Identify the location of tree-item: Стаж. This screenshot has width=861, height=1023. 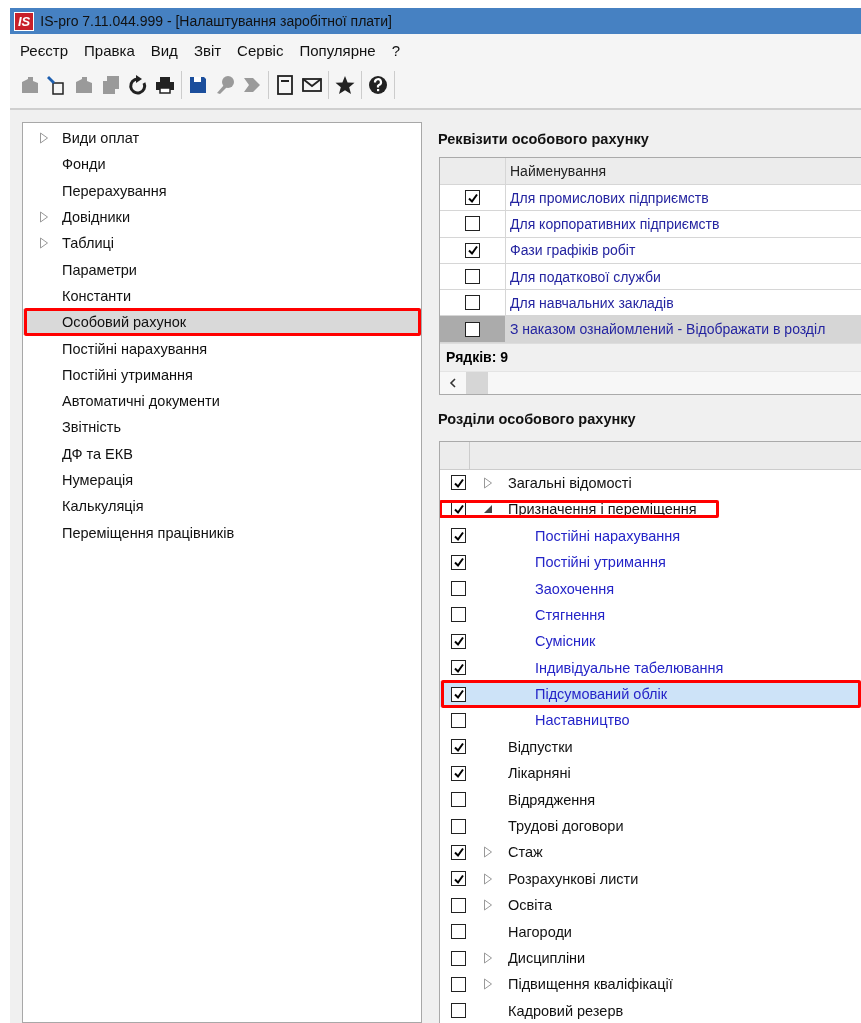
(525, 852).